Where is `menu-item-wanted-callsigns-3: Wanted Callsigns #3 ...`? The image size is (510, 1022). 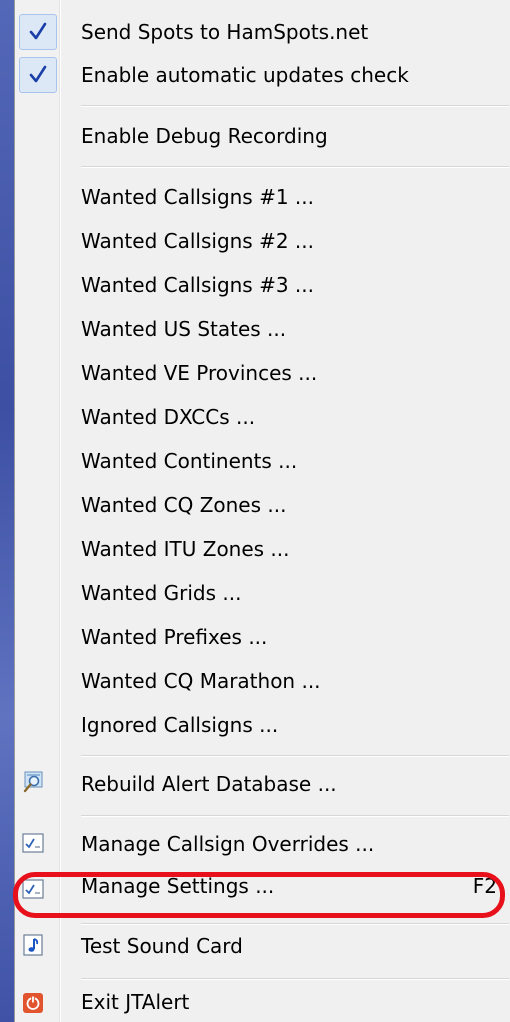 menu-item-wanted-callsigns-3: Wanted Callsigns #3 ... is located at coordinates (262, 285).